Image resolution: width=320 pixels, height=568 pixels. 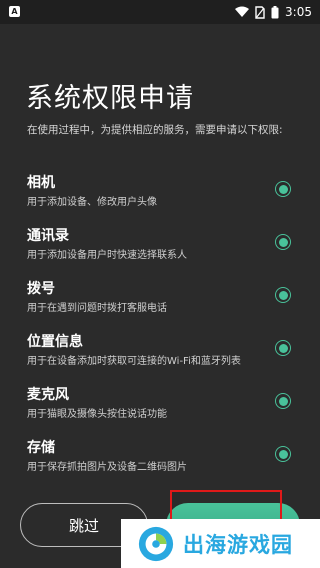 I want to click on permission-microphone: 麦克风 用于猫眼及摄像头按住说话功能, so click(x=162, y=406).